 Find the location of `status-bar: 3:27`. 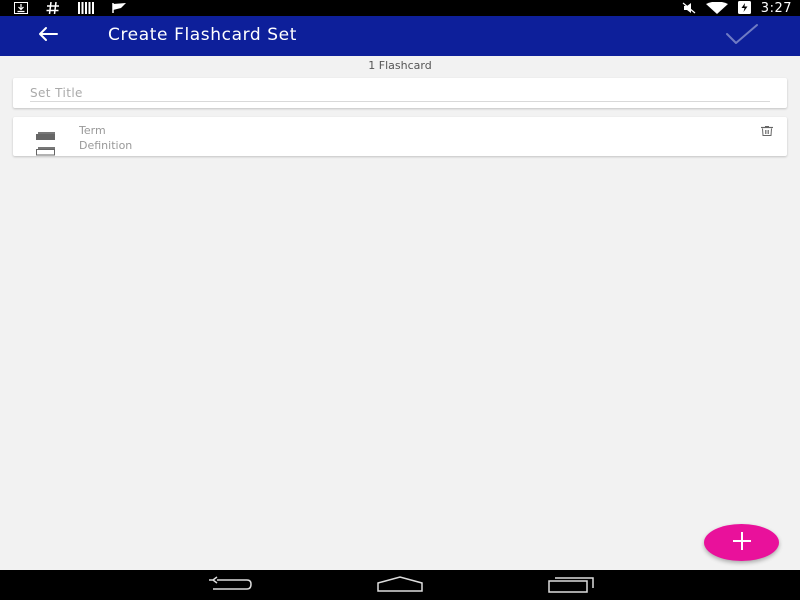

status-bar: 3:27 is located at coordinates (400, 8).